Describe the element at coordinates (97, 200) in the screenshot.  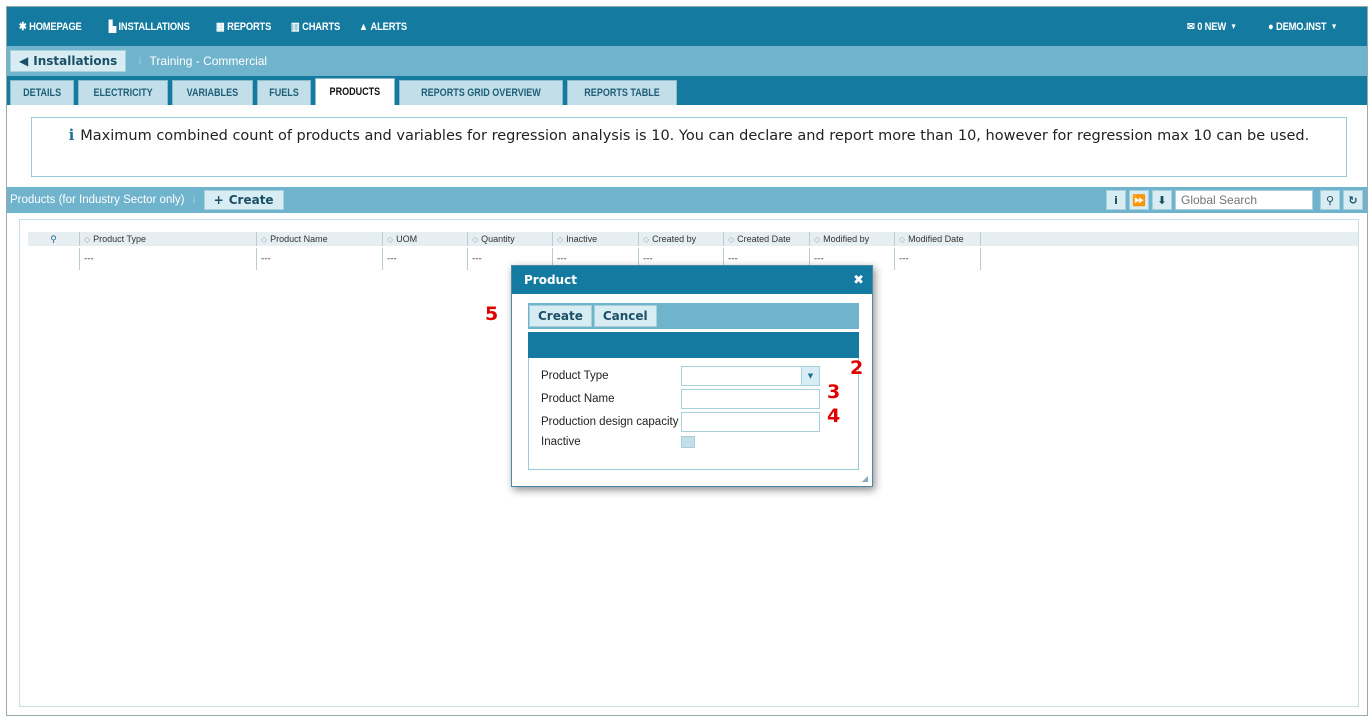
I see `grid-title: Products (for Industry Sector only)` at that location.